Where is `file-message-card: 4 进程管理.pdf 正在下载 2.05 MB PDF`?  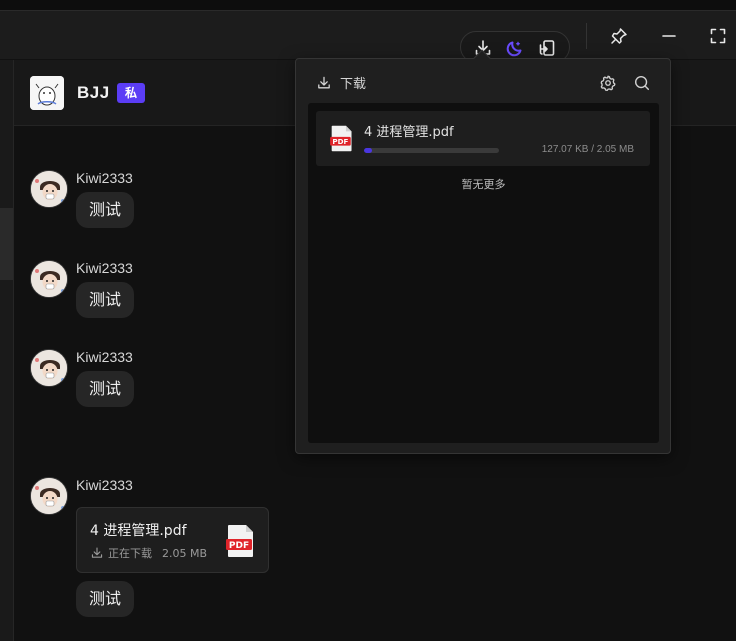
file-message-card: 4 进程管理.pdf 正在下载 2.05 MB PDF is located at coordinates (172, 540).